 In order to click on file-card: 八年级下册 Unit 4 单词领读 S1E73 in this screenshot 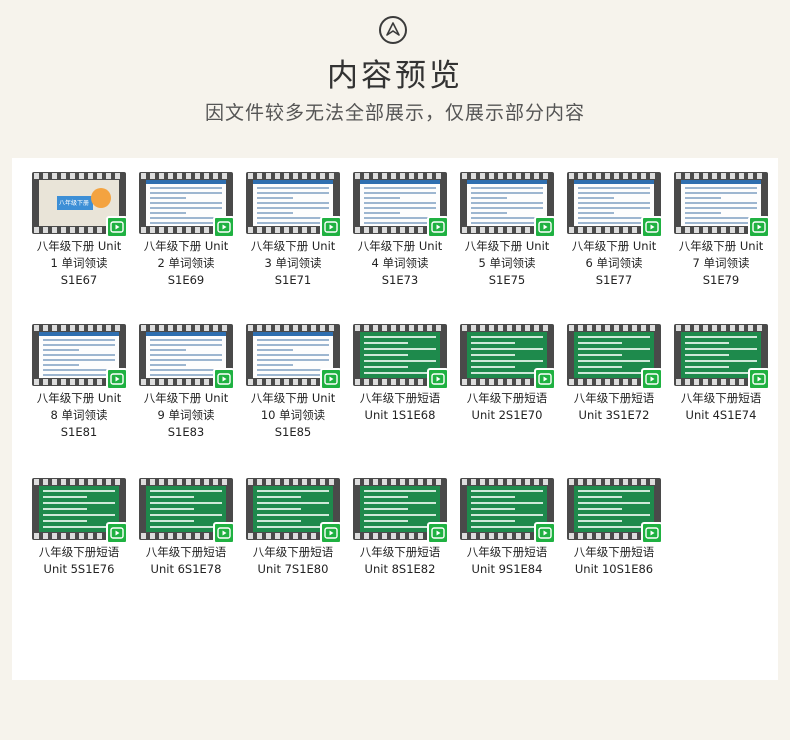, I will do `click(401, 230)`.